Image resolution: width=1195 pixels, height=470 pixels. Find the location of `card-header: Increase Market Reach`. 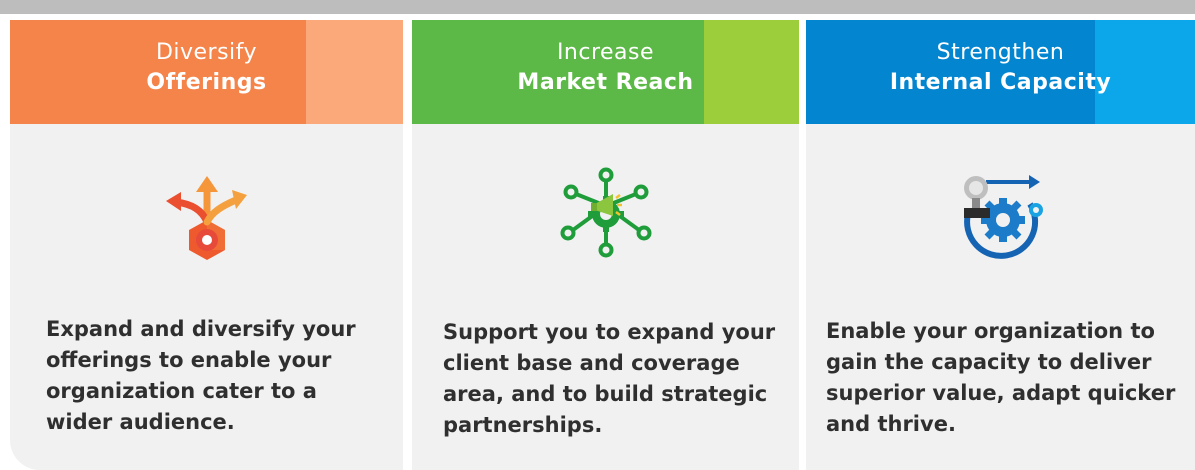

card-header: Increase Market Reach is located at coordinates (605, 72).